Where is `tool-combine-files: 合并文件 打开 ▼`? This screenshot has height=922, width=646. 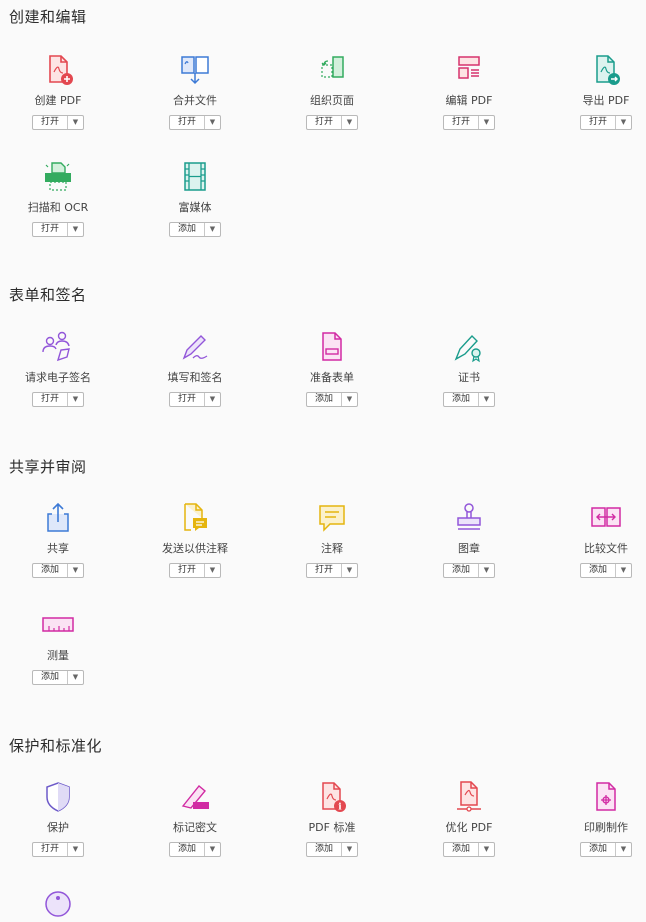 tool-combine-files: 合并文件 打开 ▼ is located at coordinates (195, 91).